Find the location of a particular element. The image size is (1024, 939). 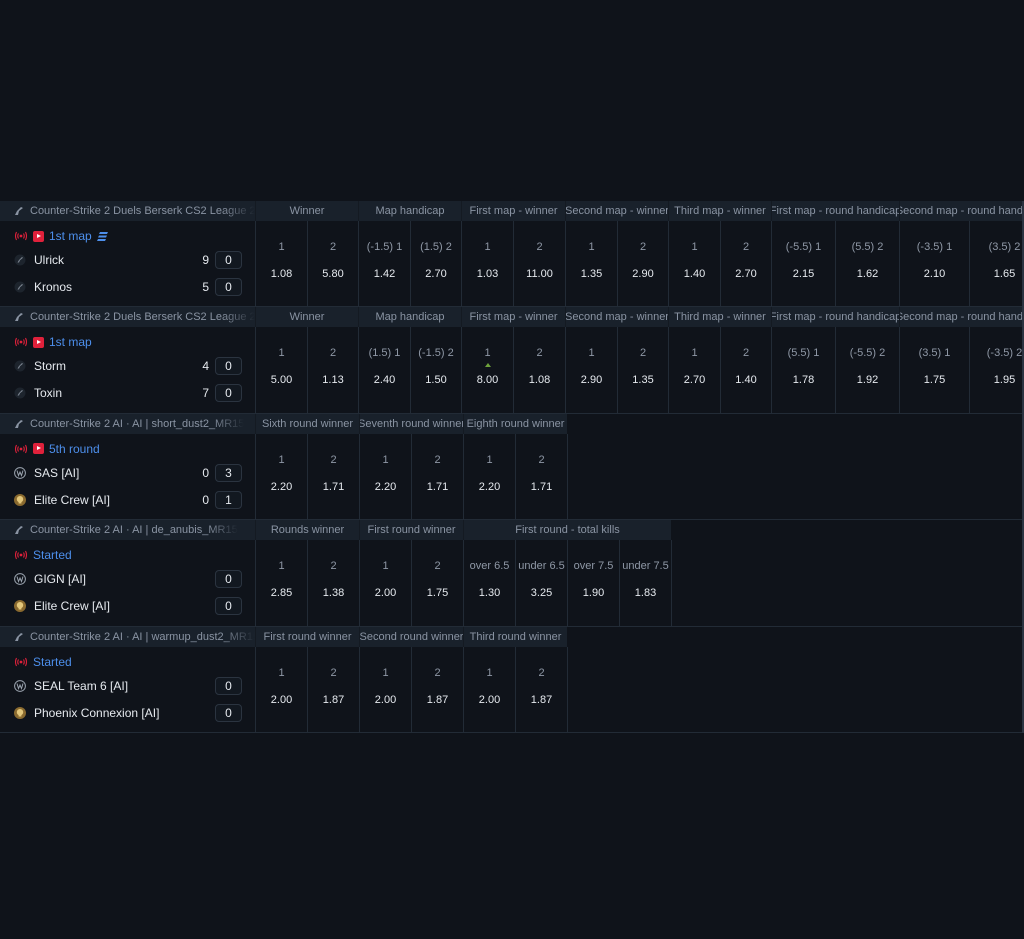

odds-cell: 1 2.70 is located at coordinates (694, 370).